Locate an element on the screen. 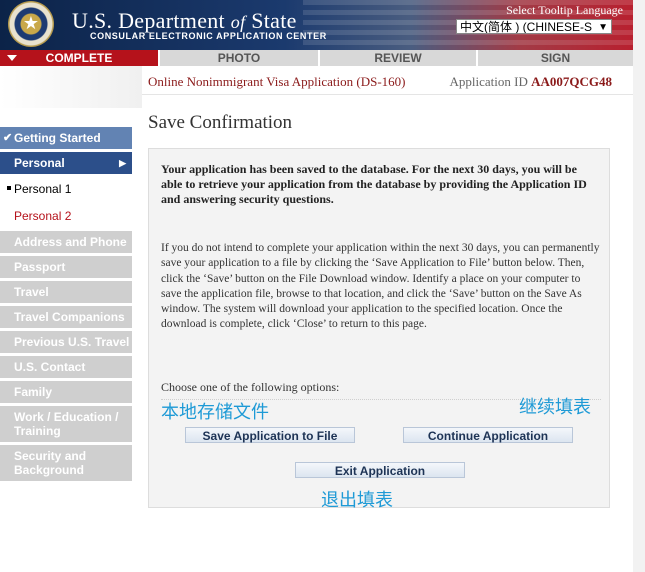 Image resolution: width=645 pixels, height=572 pixels. title-divider is located at coordinates (387, 94).